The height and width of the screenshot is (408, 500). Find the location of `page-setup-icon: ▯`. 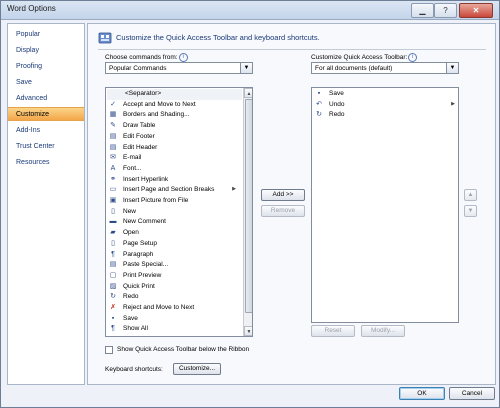

page-setup-icon: ▯ is located at coordinates (113, 243).